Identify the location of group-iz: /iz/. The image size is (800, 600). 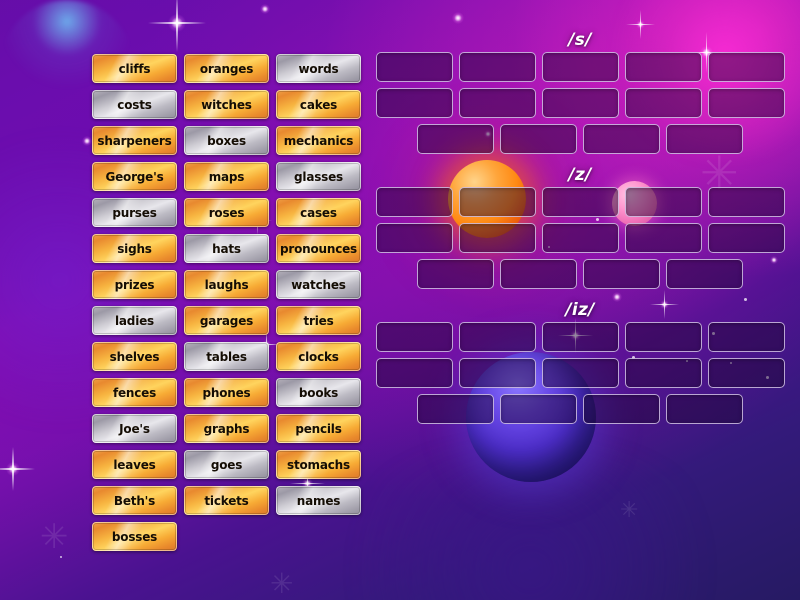
(580, 361).